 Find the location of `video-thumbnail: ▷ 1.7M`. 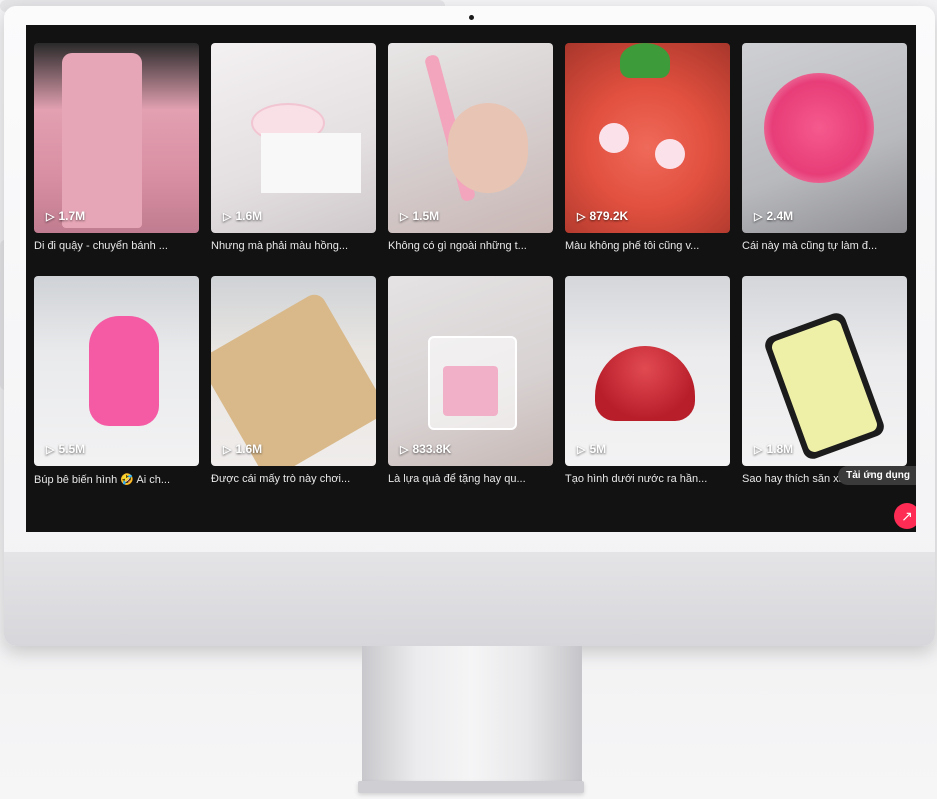

video-thumbnail: ▷ 1.7M is located at coordinates (116, 138).